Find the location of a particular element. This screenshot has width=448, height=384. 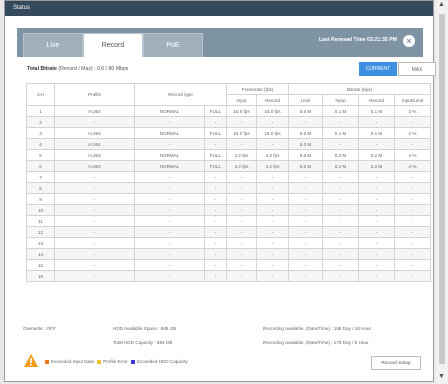

scrollbar-thumb is located at coordinates (442, 189).